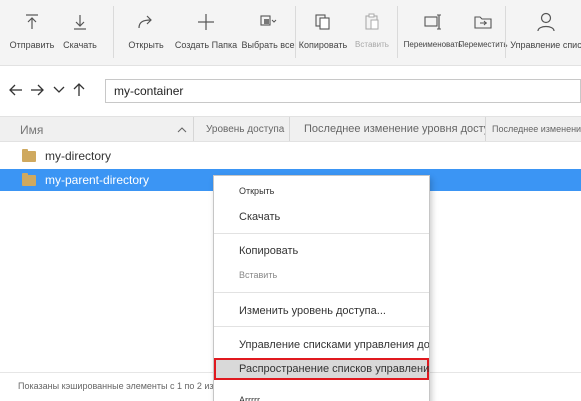 This screenshot has height=401, width=581. Describe the element at coordinates (206, 45) in the screenshot. I see `new-folder-label: Создать Папка` at that location.